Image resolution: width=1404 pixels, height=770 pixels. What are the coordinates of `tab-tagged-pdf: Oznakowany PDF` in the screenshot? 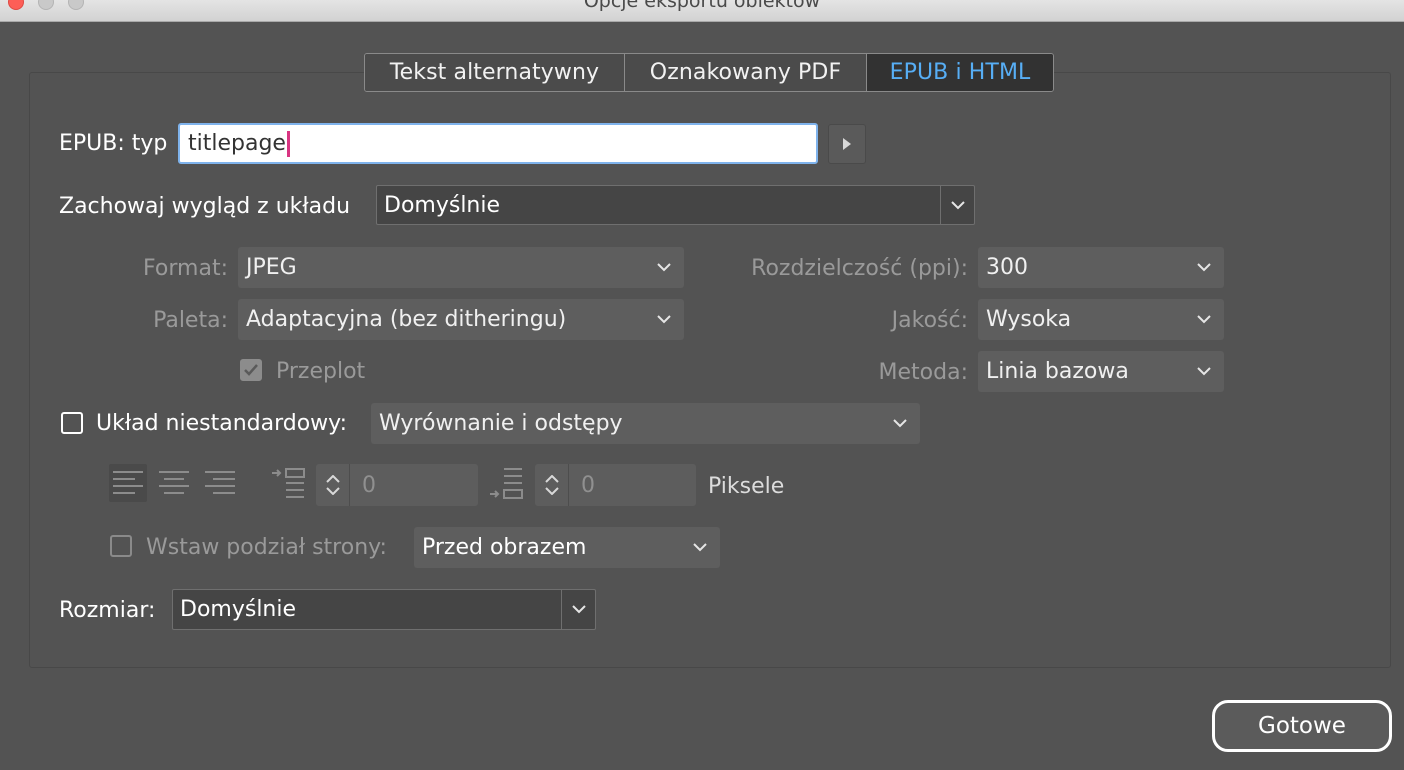 It's located at (746, 72).